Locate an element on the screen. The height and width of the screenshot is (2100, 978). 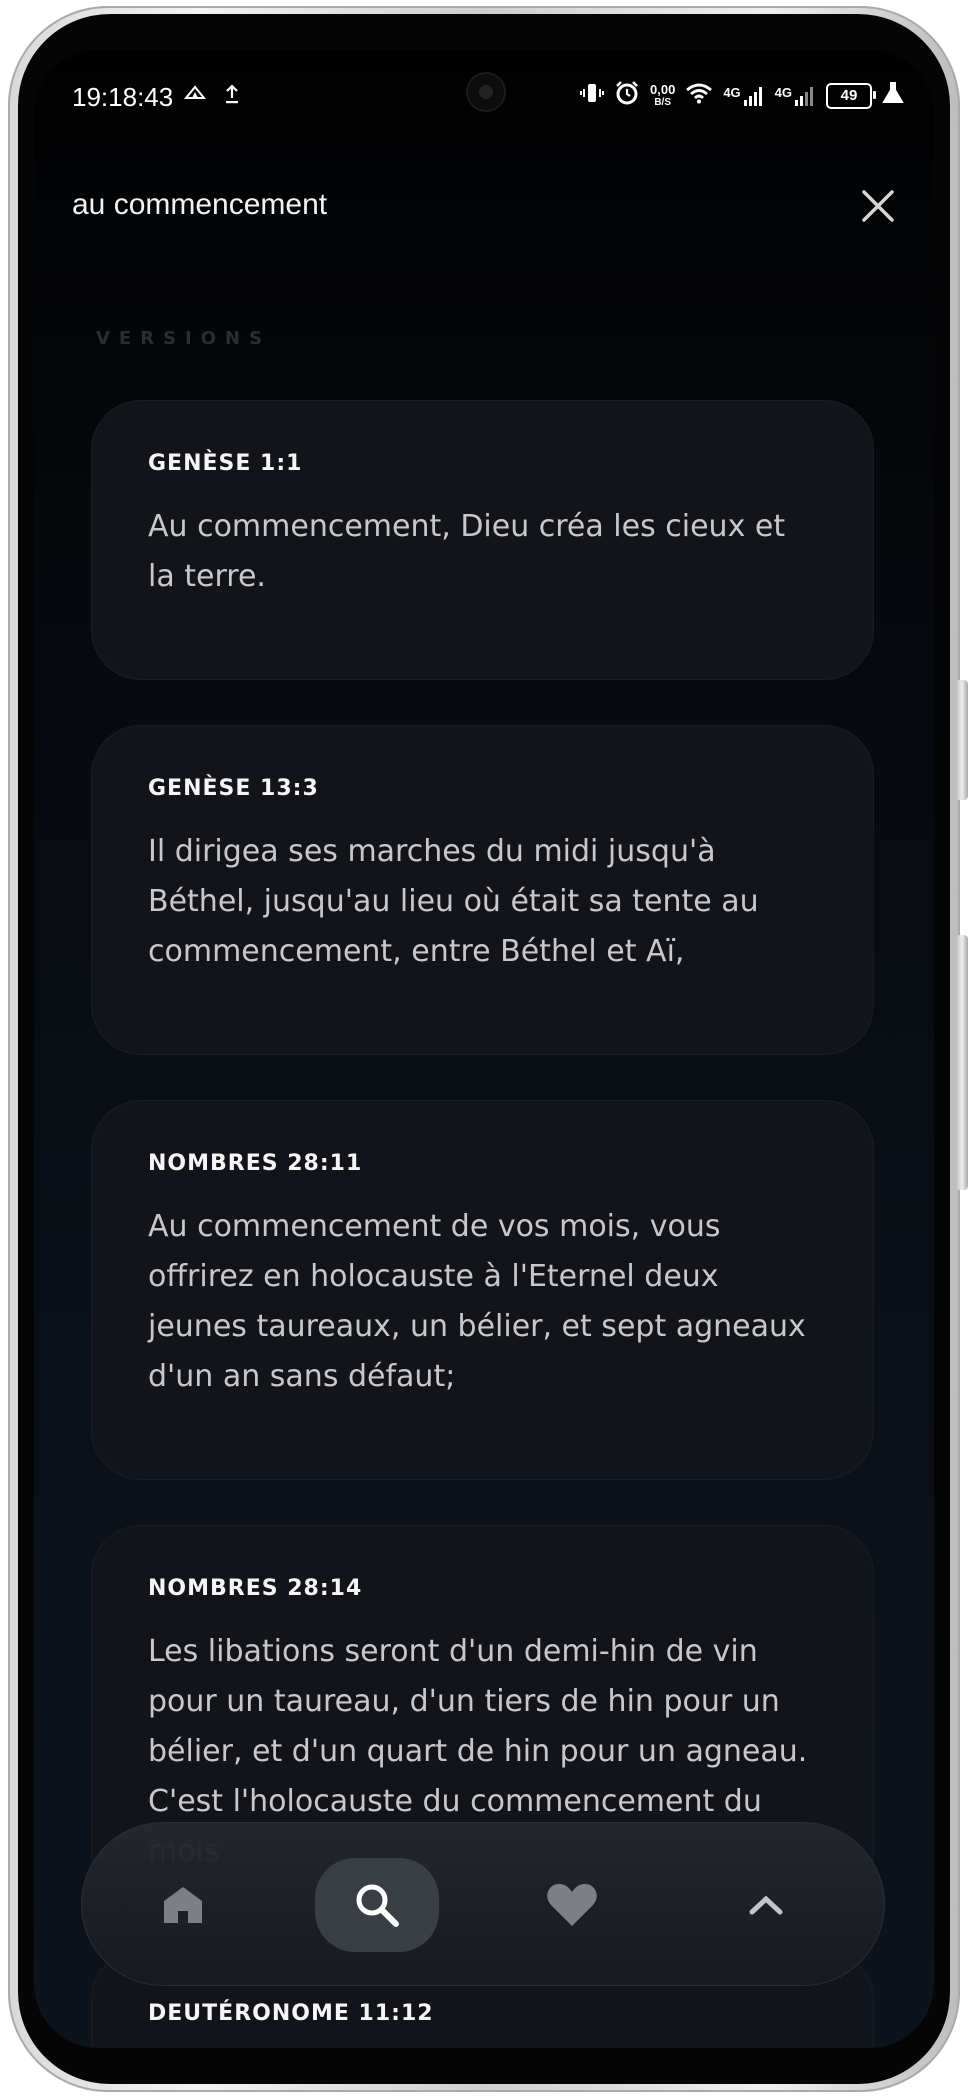
heart-icon is located at coordinates (572, 1904).